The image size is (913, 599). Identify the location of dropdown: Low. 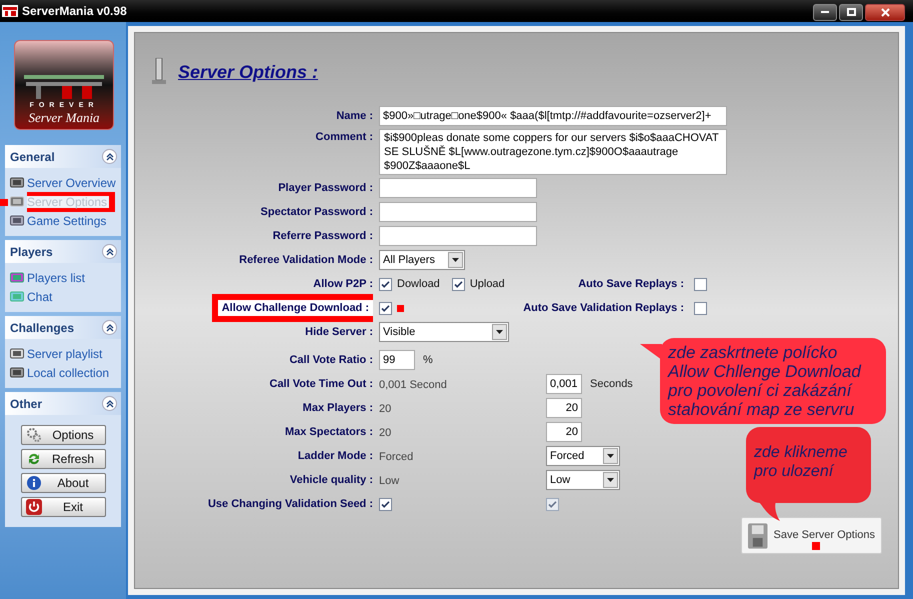
(583, 480).